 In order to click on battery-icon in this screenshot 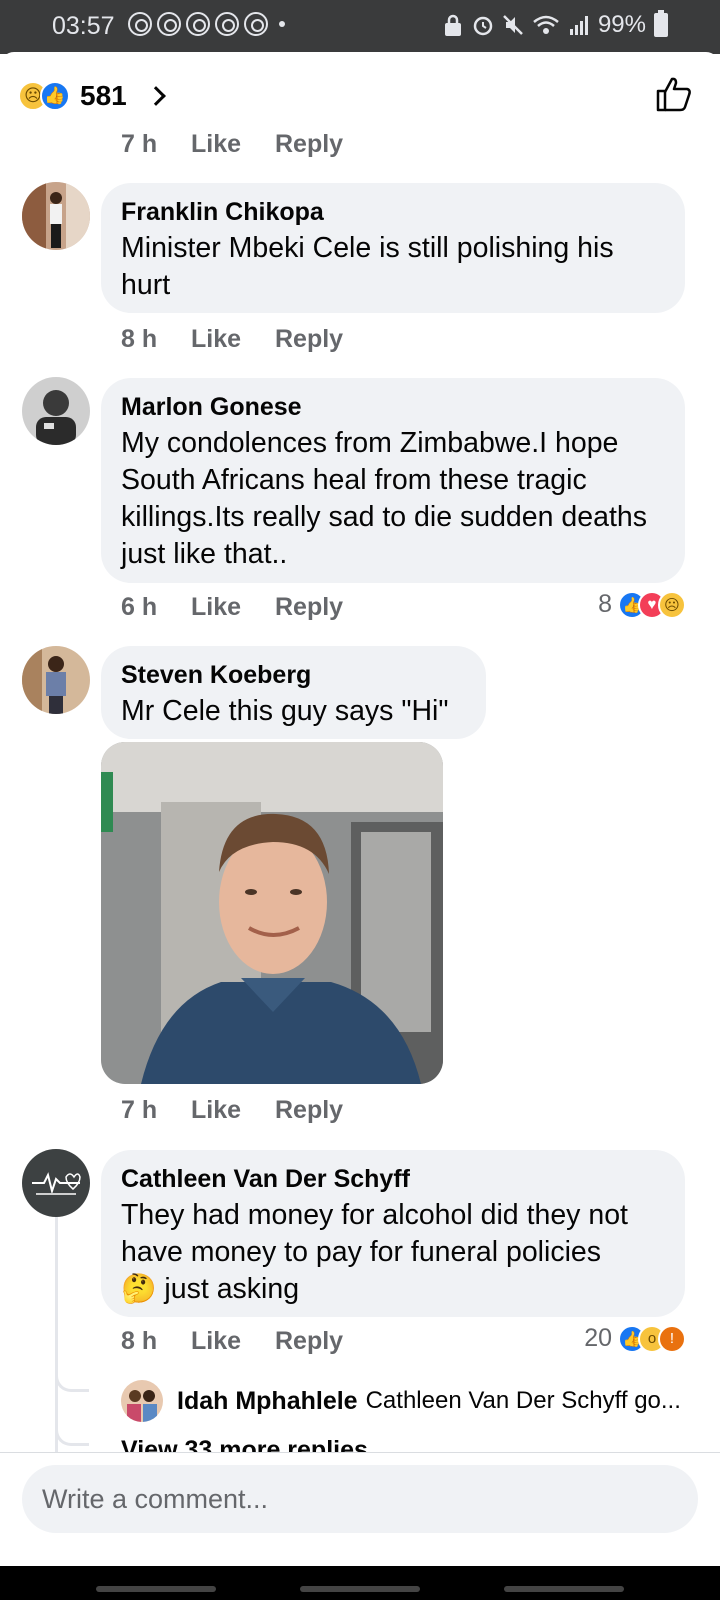, I will do `click(661, 23)`.